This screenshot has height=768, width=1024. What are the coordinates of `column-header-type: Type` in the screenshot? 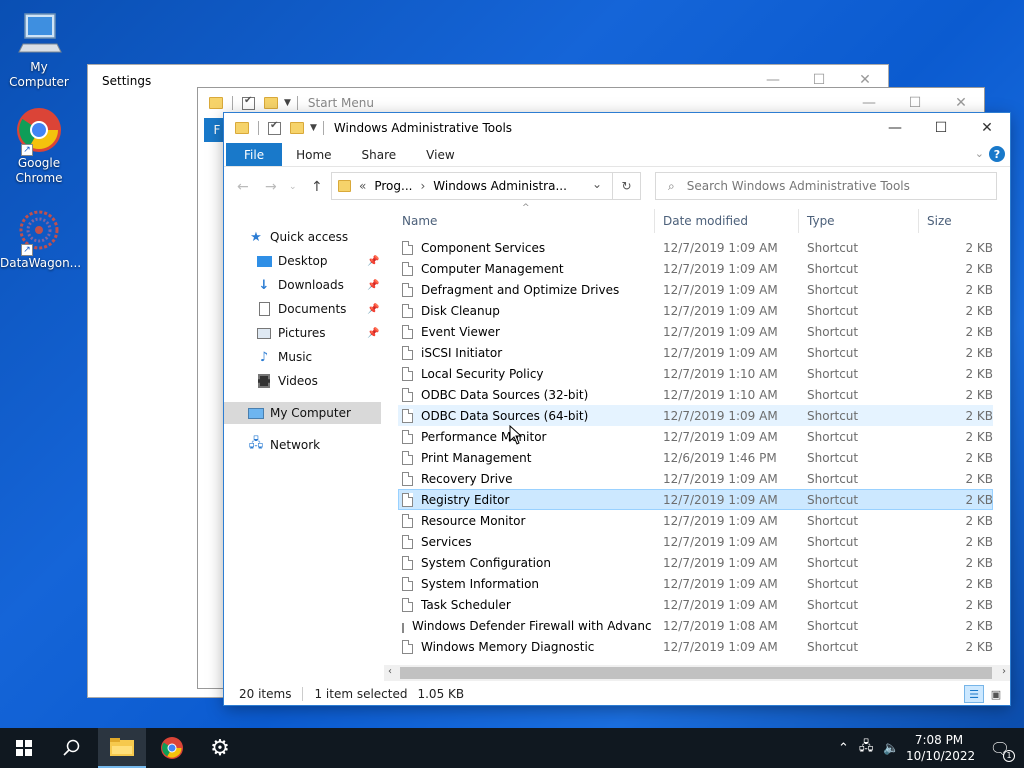 It's located at (857, 221).